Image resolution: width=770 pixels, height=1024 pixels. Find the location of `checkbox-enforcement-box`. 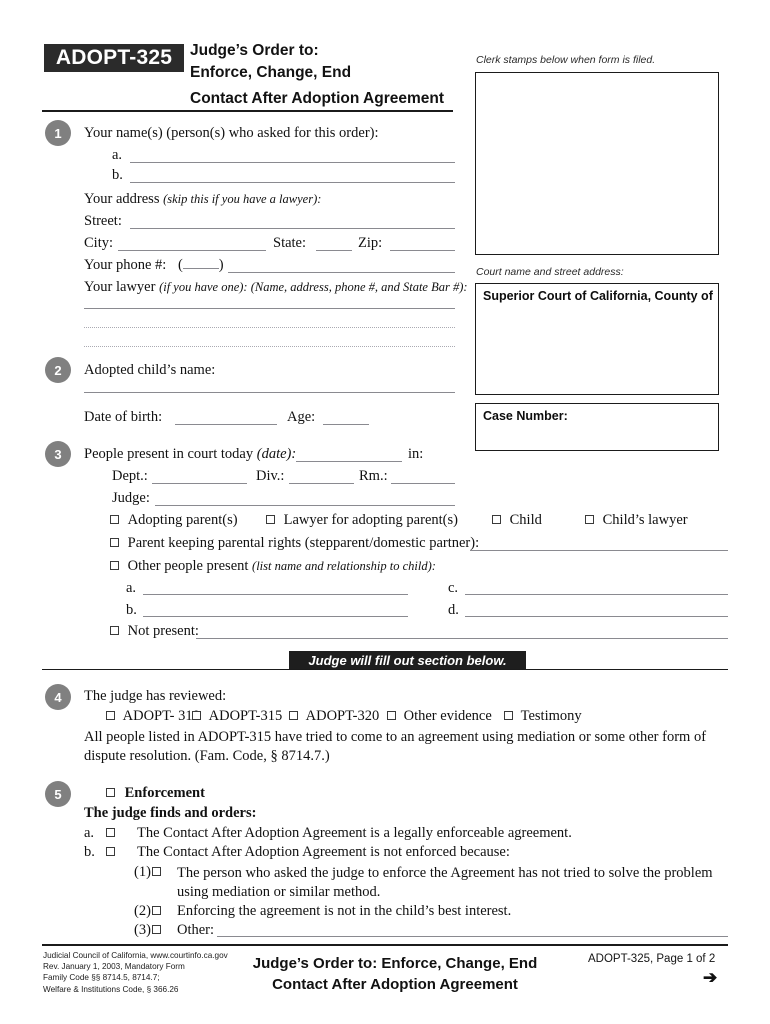

checkbox-enforcement-box is located at coordinates (110, 792).